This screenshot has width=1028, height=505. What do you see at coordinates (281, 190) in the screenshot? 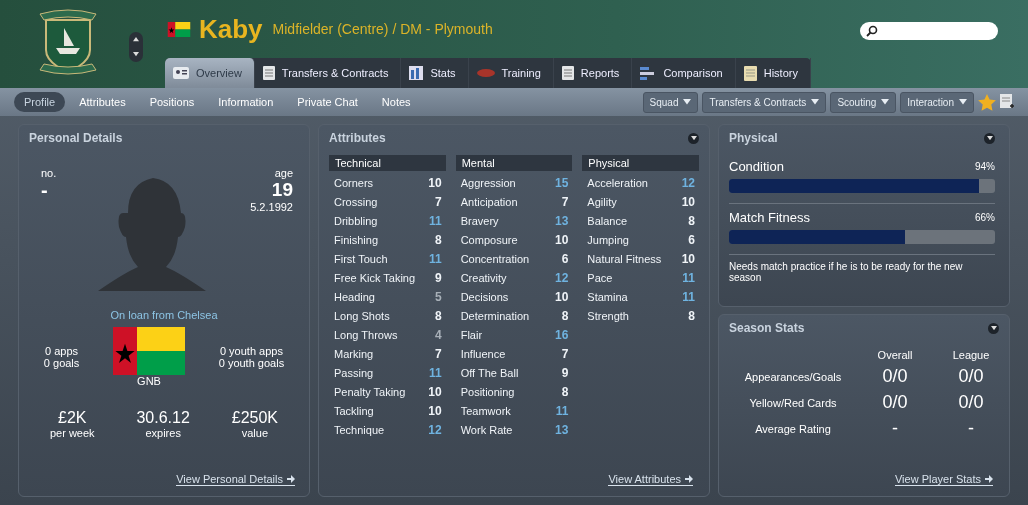
I see `age-value: 19` at bounding box center [281, 190].